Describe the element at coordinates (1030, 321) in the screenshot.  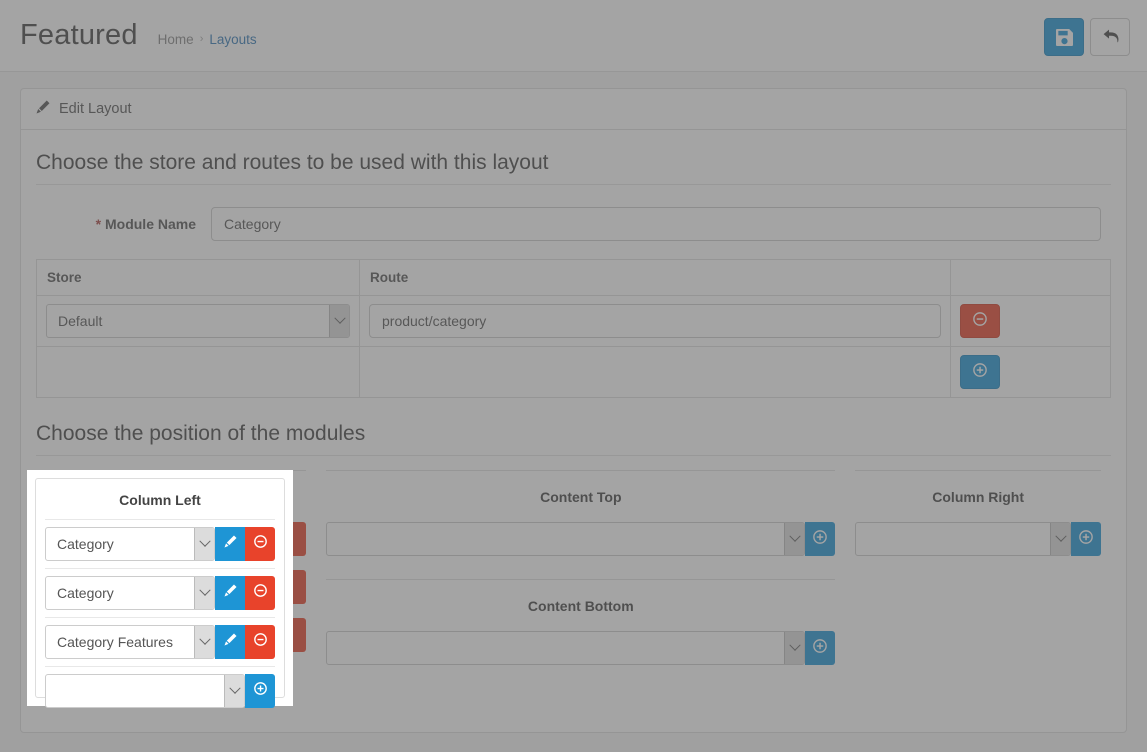
I see `routes-cell-actions` at that location.